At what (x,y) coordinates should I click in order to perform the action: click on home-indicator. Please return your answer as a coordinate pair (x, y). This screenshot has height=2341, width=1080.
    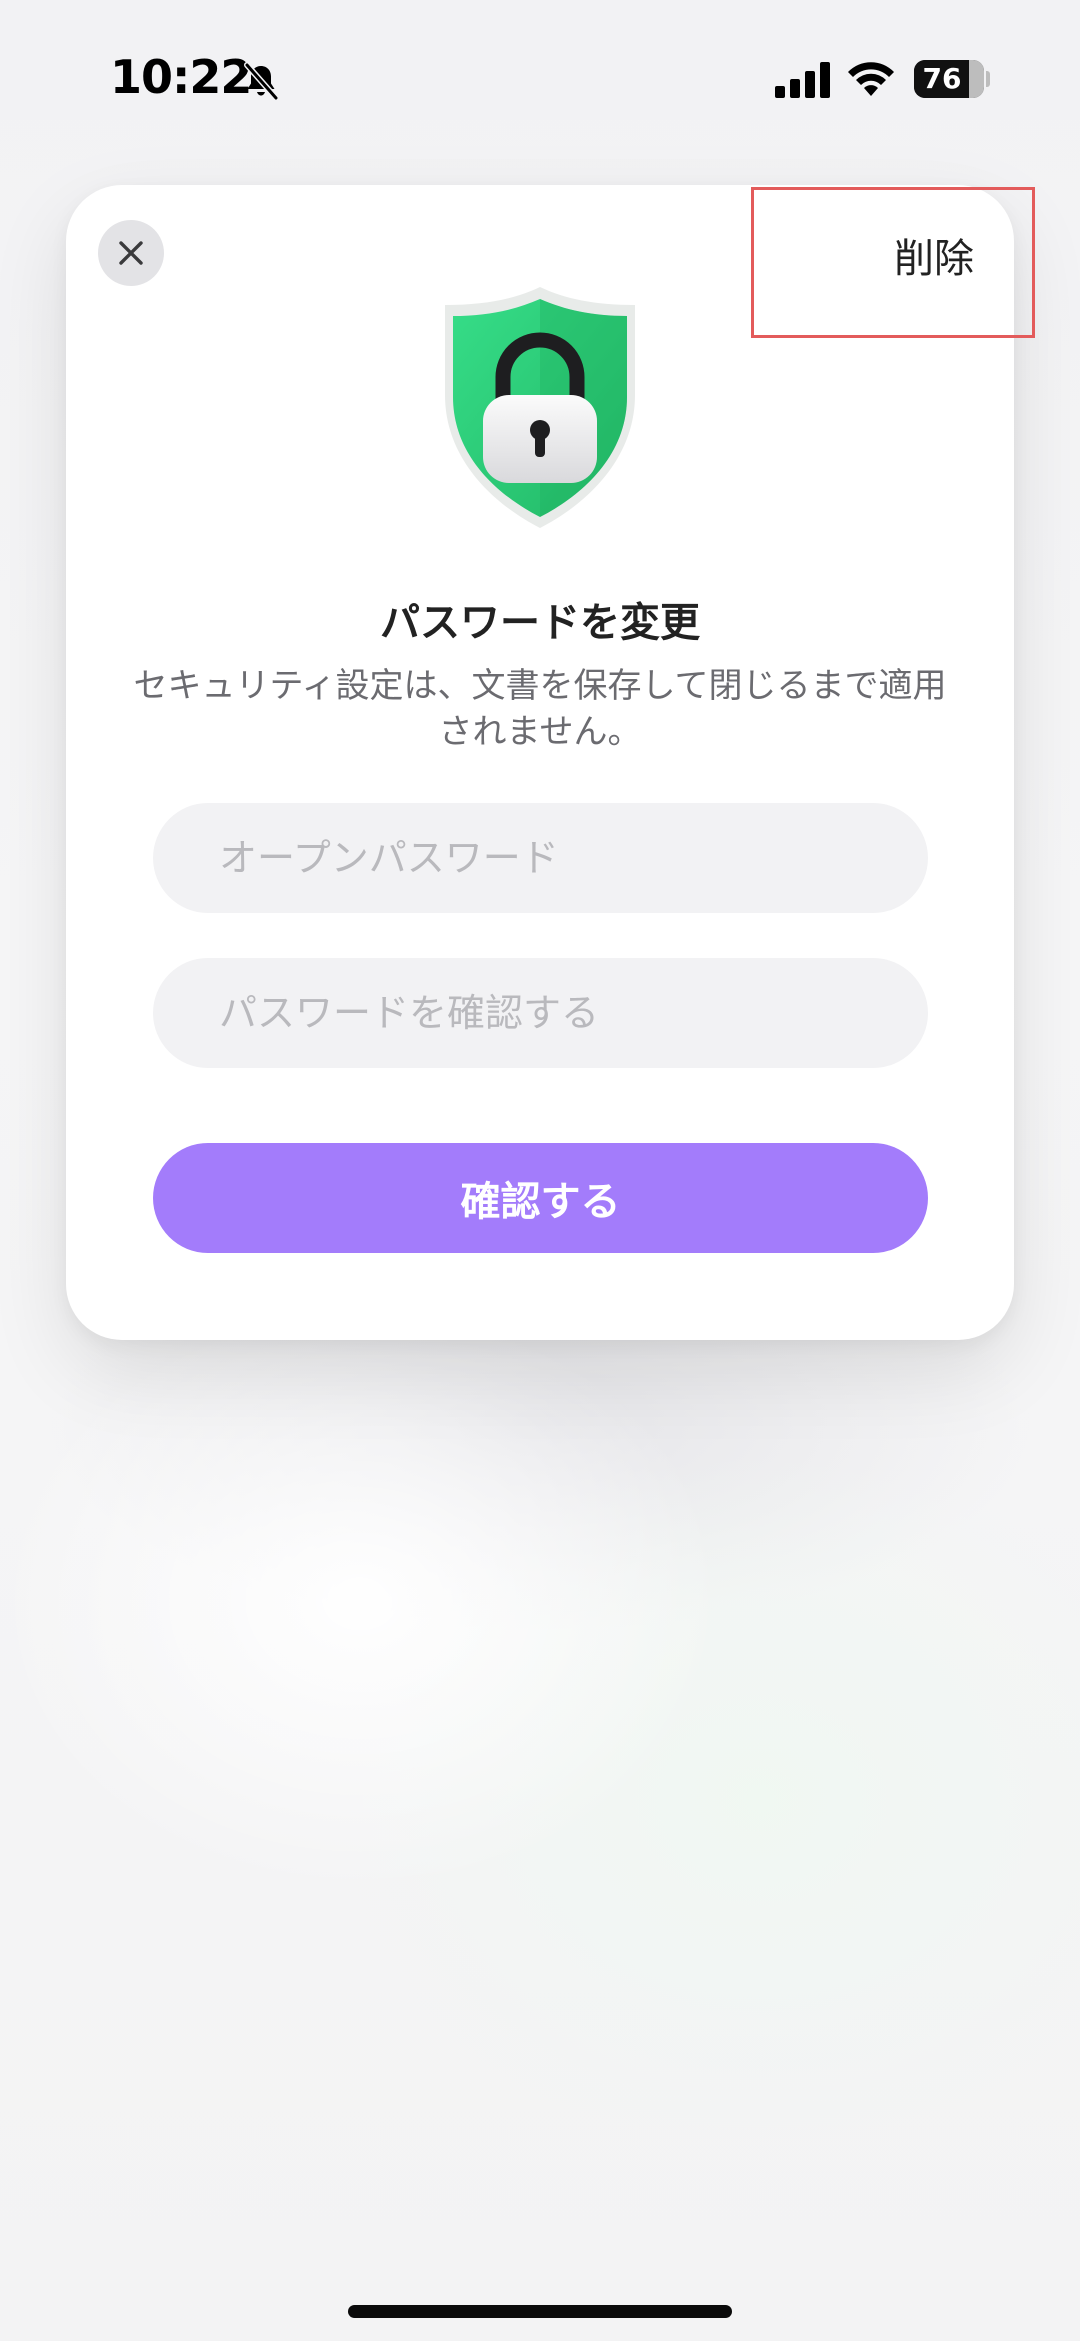
    Looking at the image, I should click on (540, 2311).